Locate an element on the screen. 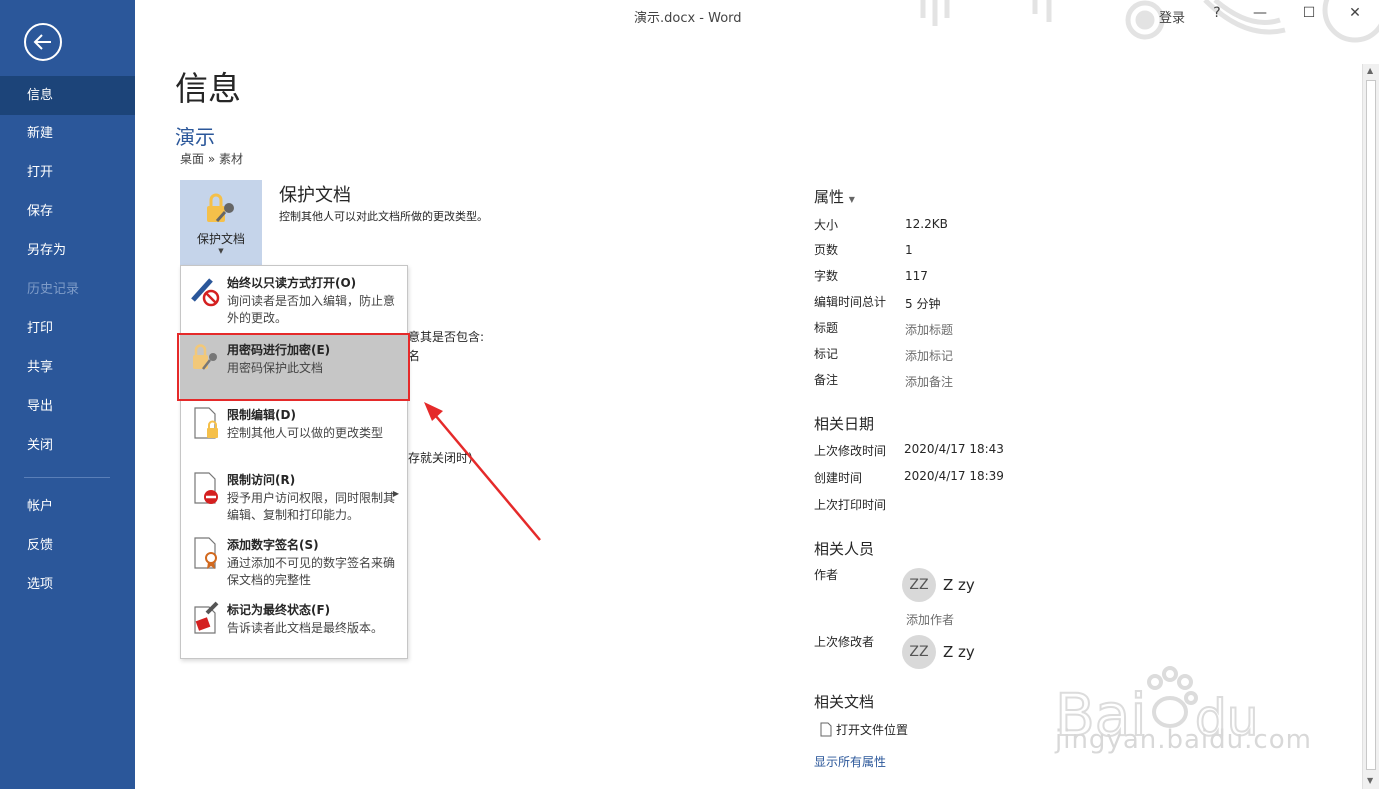 The width and height of the screenshot is (1379, 789). menu-item-always-open-read-only: 始终以只读方式打开(O) 询问读者是否加入编辑，防止意外的更改。 is located at coordinates (294, 300).